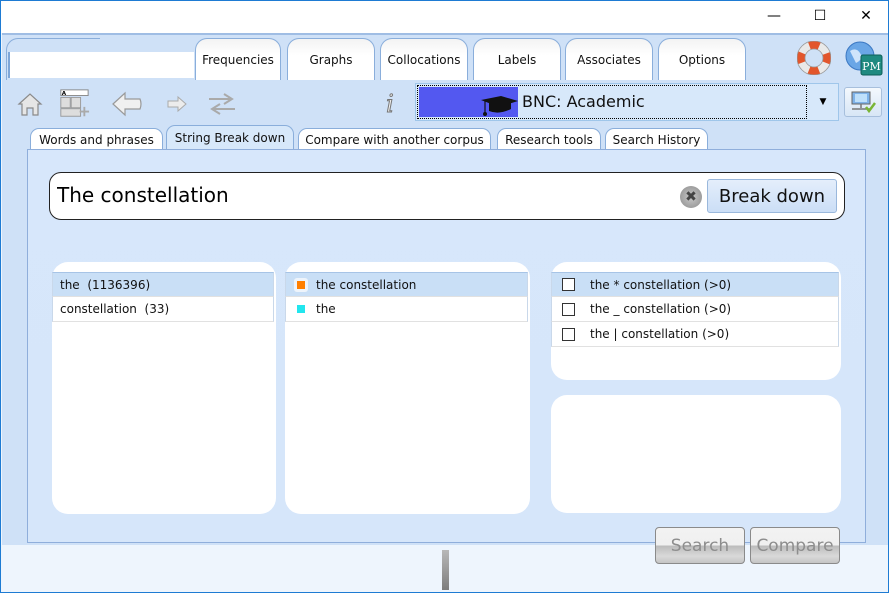  Describe the element at coordinates (691, 197) in the screenshot. I see `clear-icon: ✖` at that location.